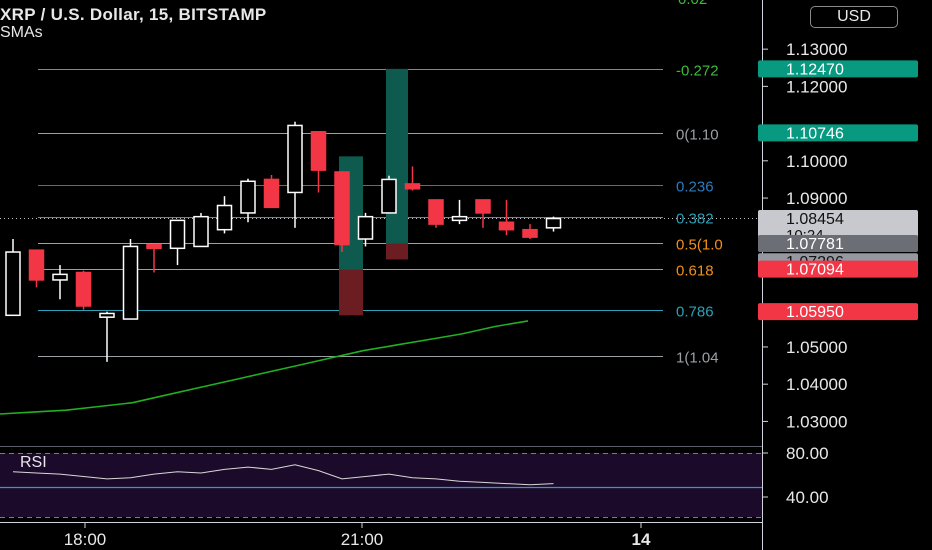  Describe the element at coordinates (697, 358) in the screenshot. I see `fib-level-label: 1(1.04` at that location.